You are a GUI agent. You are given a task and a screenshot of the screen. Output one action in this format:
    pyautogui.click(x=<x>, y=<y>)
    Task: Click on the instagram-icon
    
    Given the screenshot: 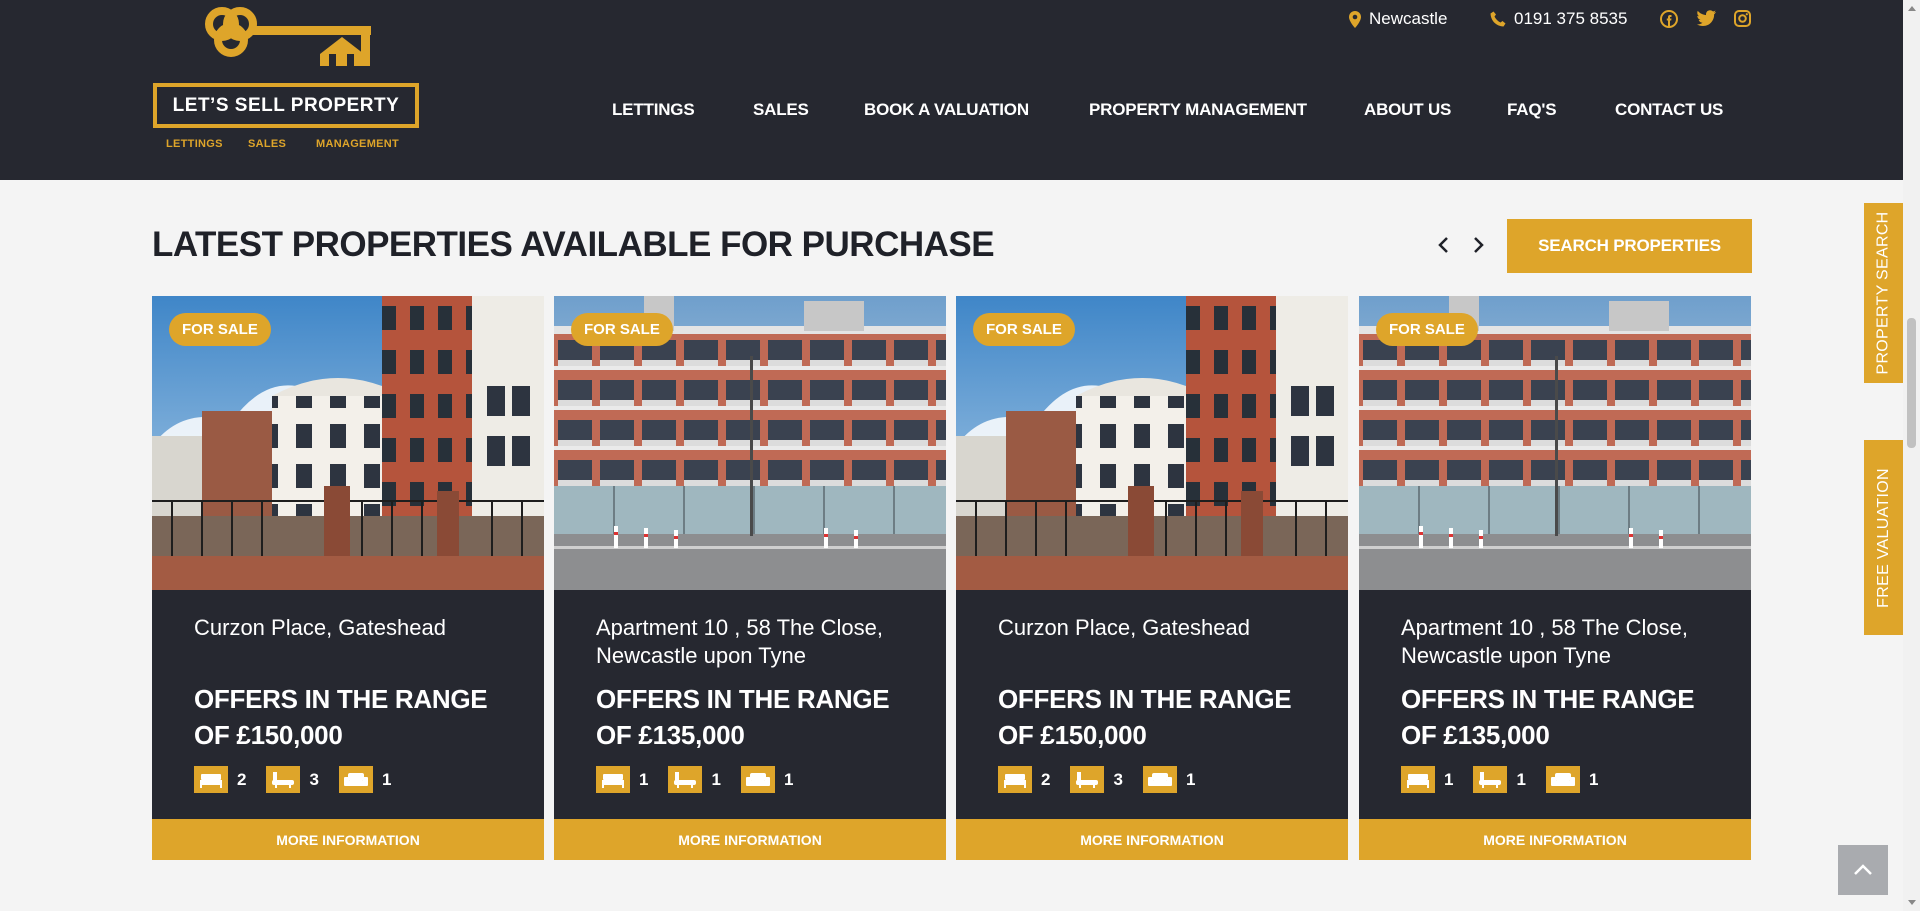 What is the action you would take?
    pyautogui.click(x=1742, y=18)
    